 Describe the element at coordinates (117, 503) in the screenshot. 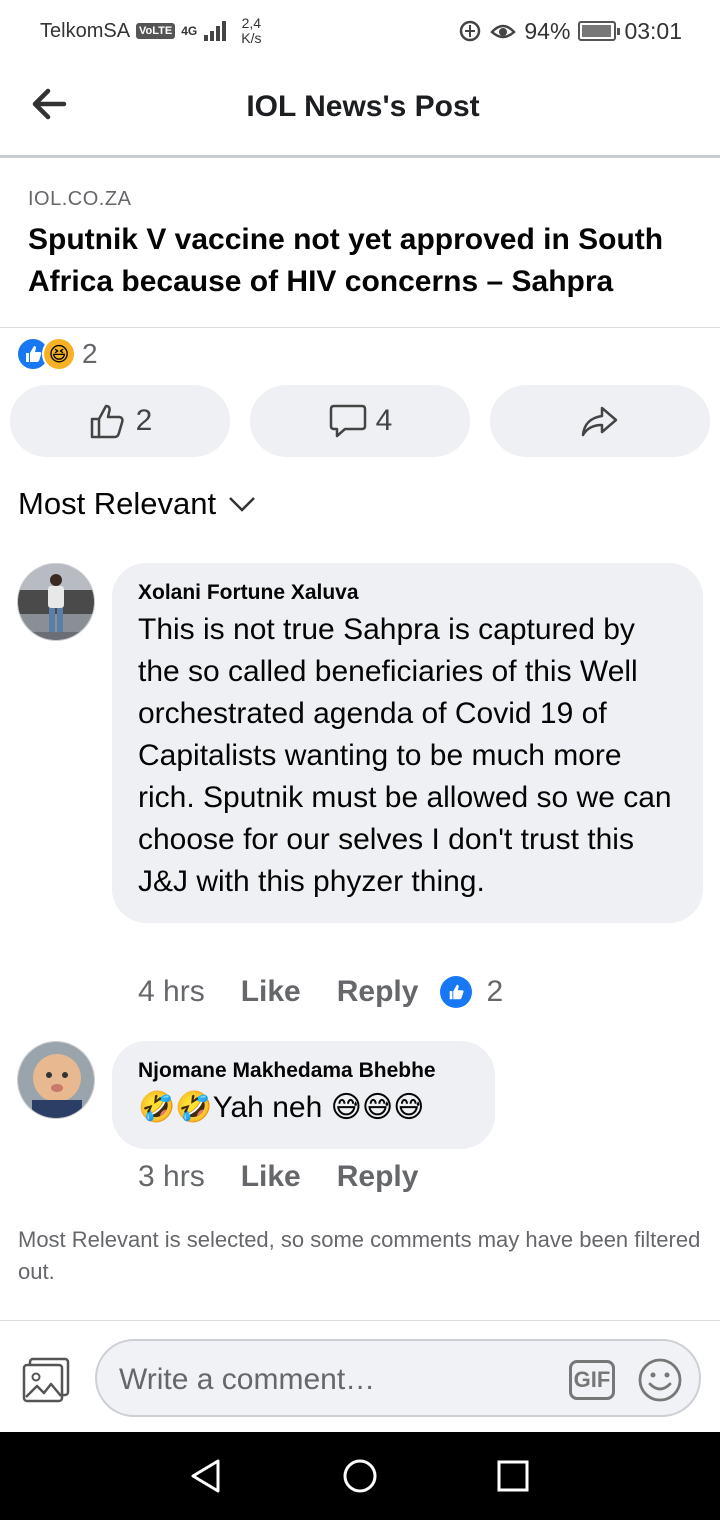

I see `sort-label: Most Relevant` at that location.